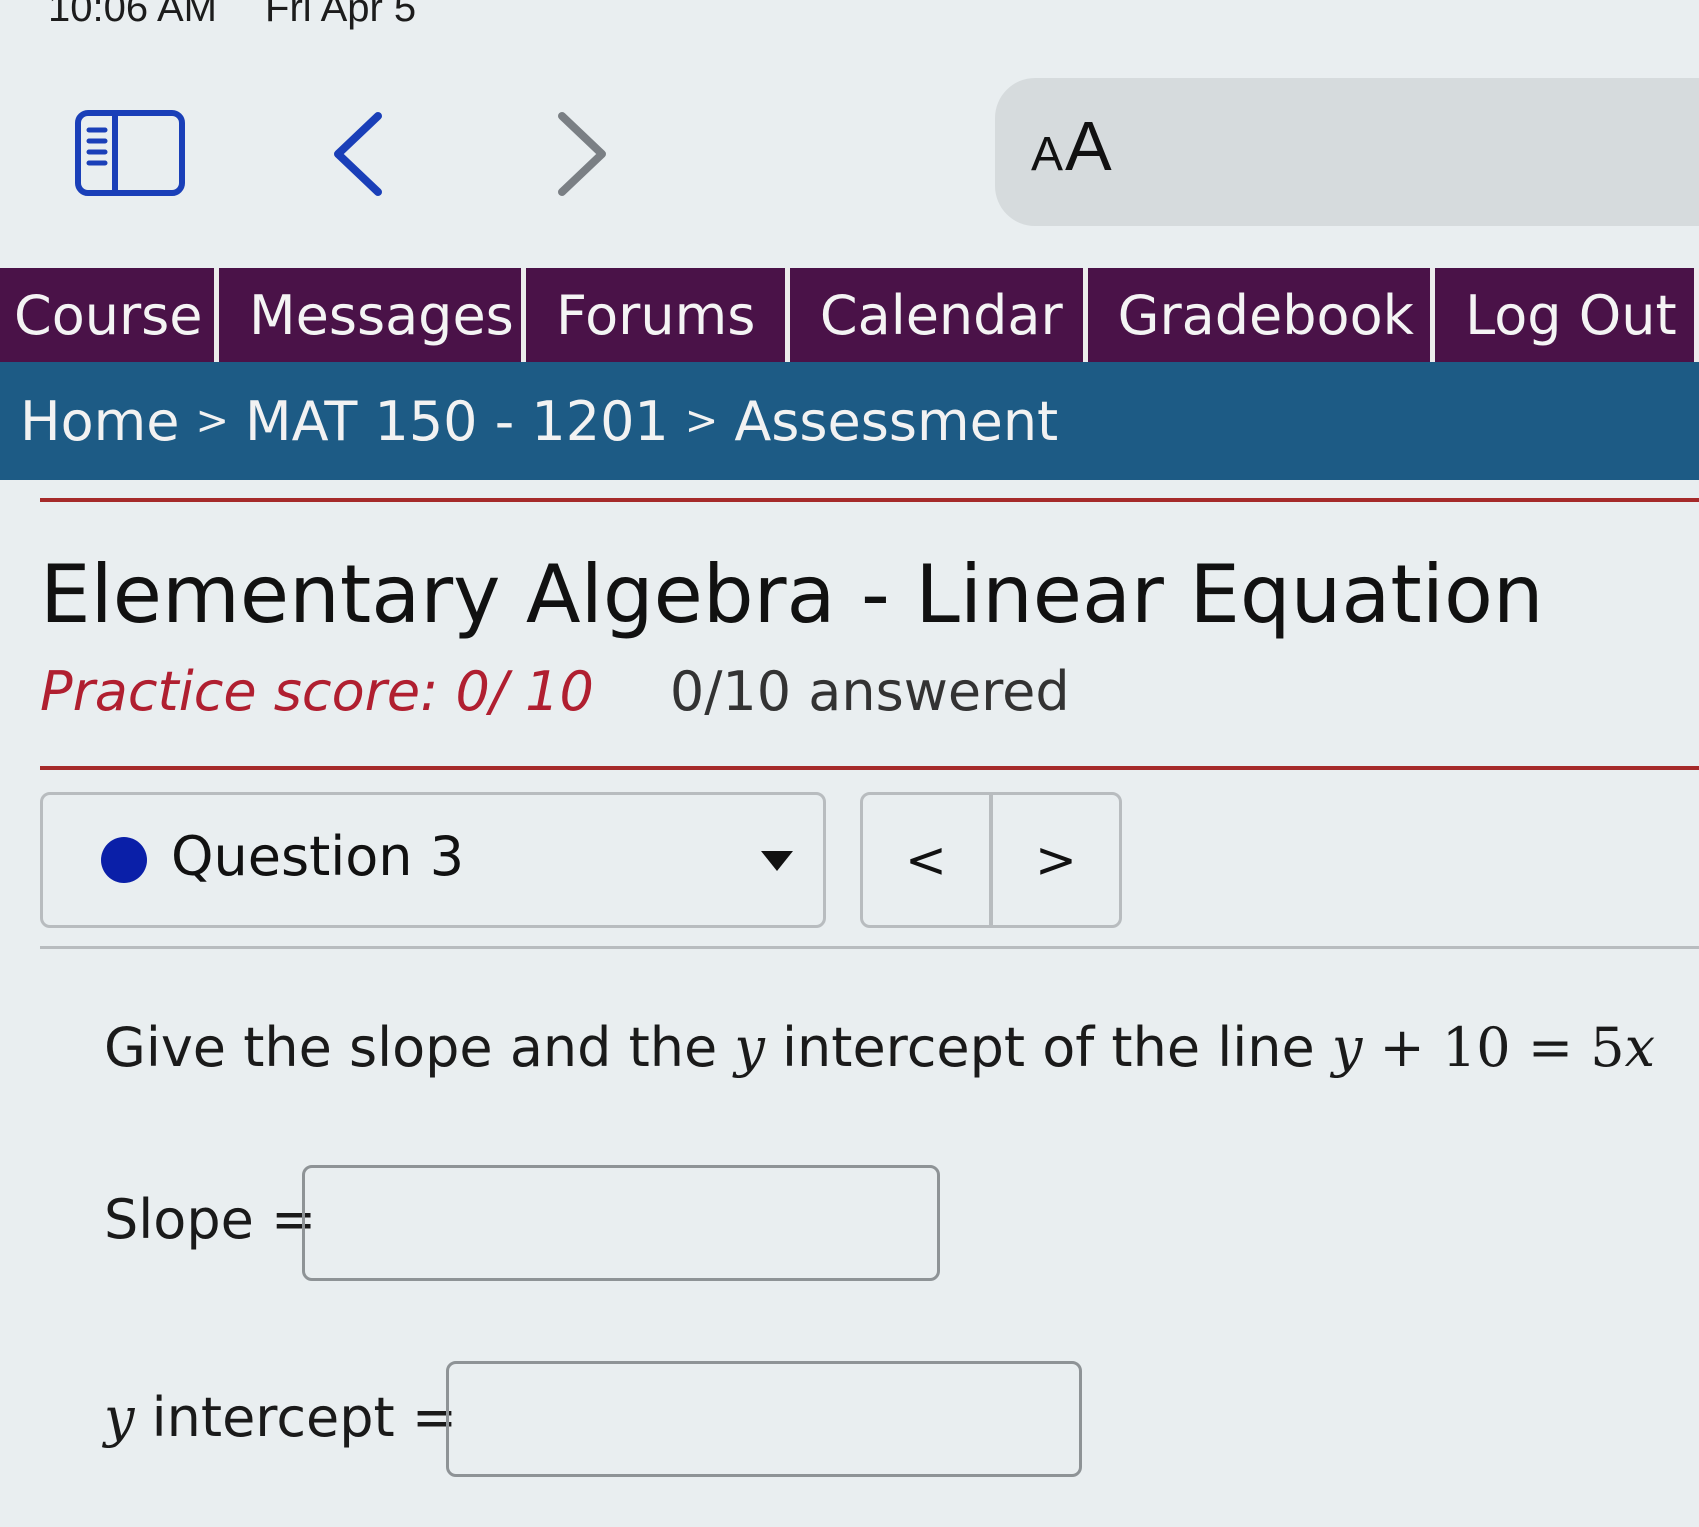 Image resolution: width=1699 pixels, height=1527 pixels. Describe the element at coordinates (372, 315) in the screenshot. I see `nav-messages: Messages` at that location.